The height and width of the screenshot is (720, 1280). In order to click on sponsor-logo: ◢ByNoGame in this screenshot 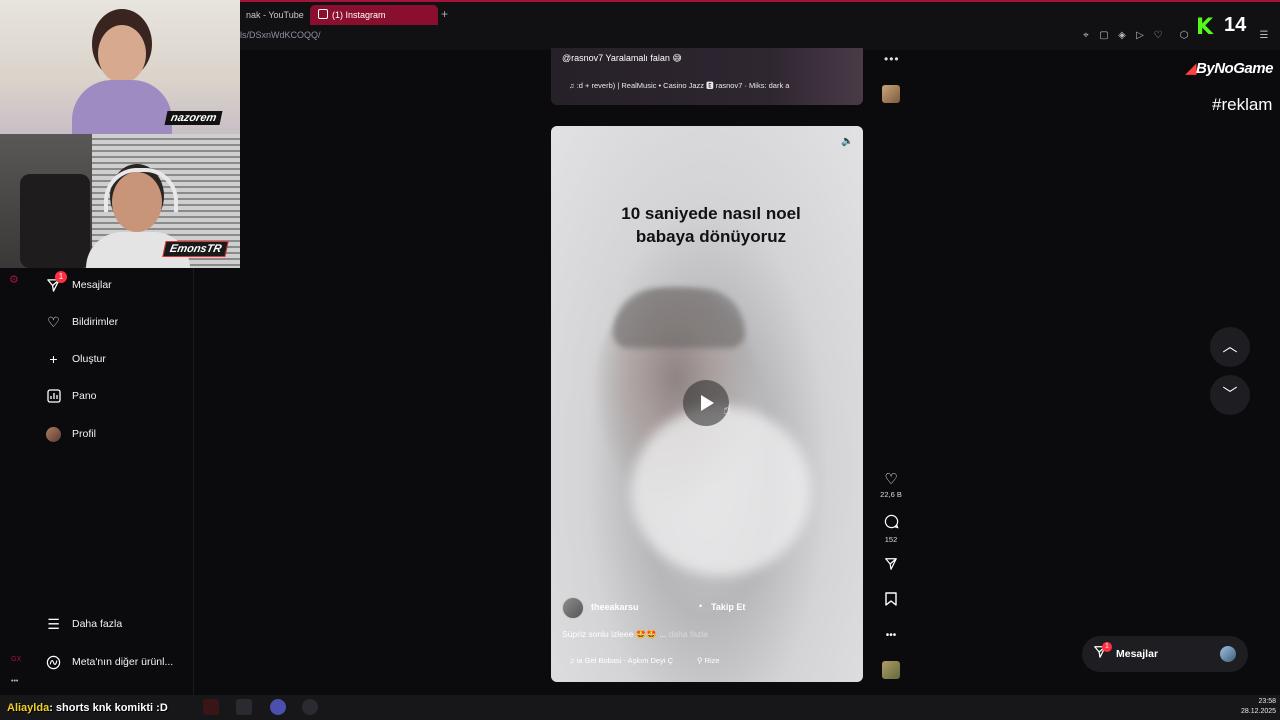, I will do `click(1229, 68)`.